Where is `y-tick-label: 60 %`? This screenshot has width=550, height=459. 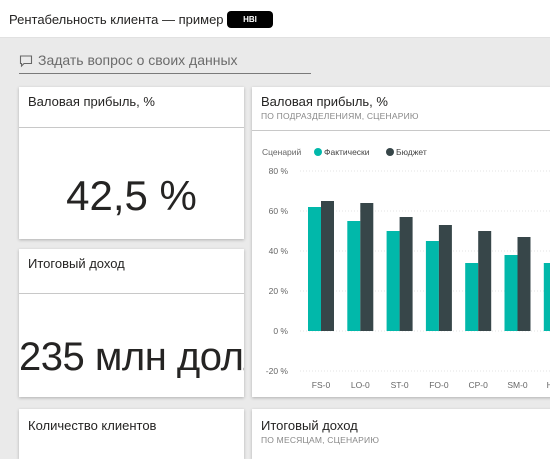
y-tick-label: 60 % is located at coordinates (279, 211).